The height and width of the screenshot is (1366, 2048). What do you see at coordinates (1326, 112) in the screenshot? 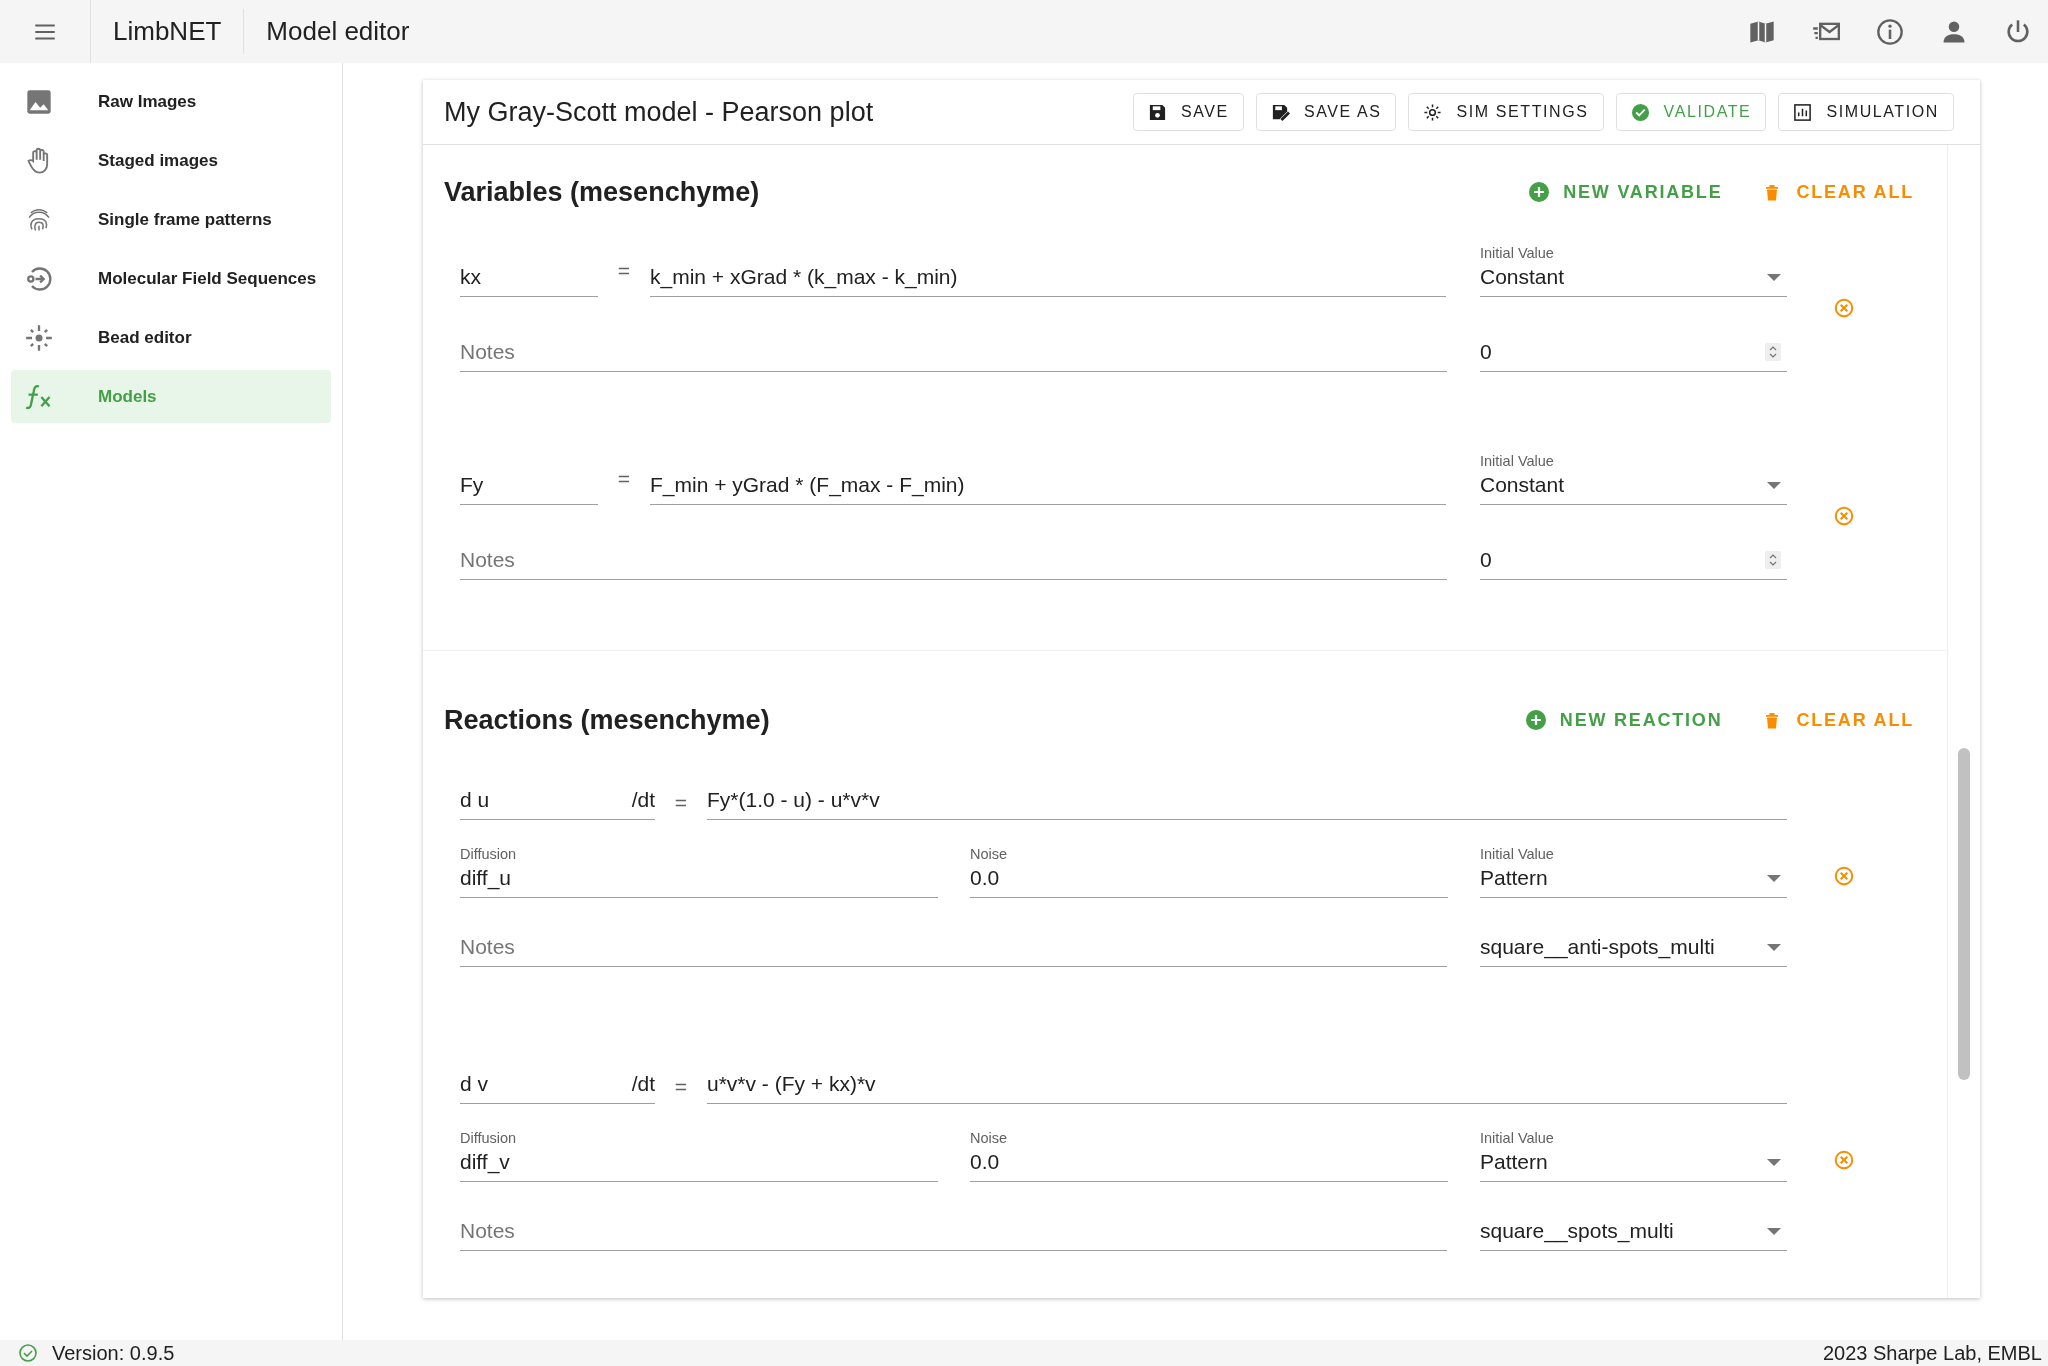
I see `toolbar-button: SAVE AS` at bounding box center [1326, 112].